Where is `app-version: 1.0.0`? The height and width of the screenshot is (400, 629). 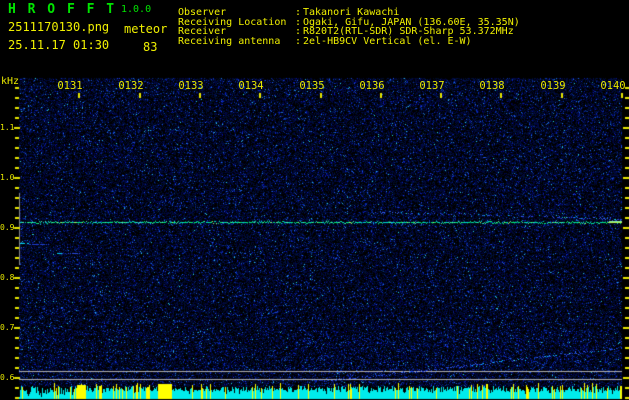
app-version: 1.0.0 is located at coordinates (136, 9).